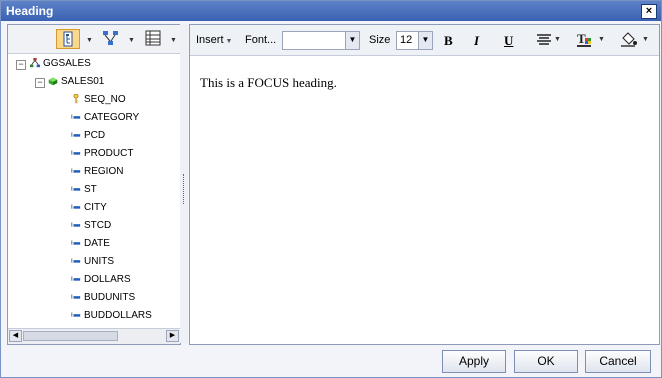 The height and width of the screenshot is (378, 662). I want to click on size-value: 12, so click(406, 40).